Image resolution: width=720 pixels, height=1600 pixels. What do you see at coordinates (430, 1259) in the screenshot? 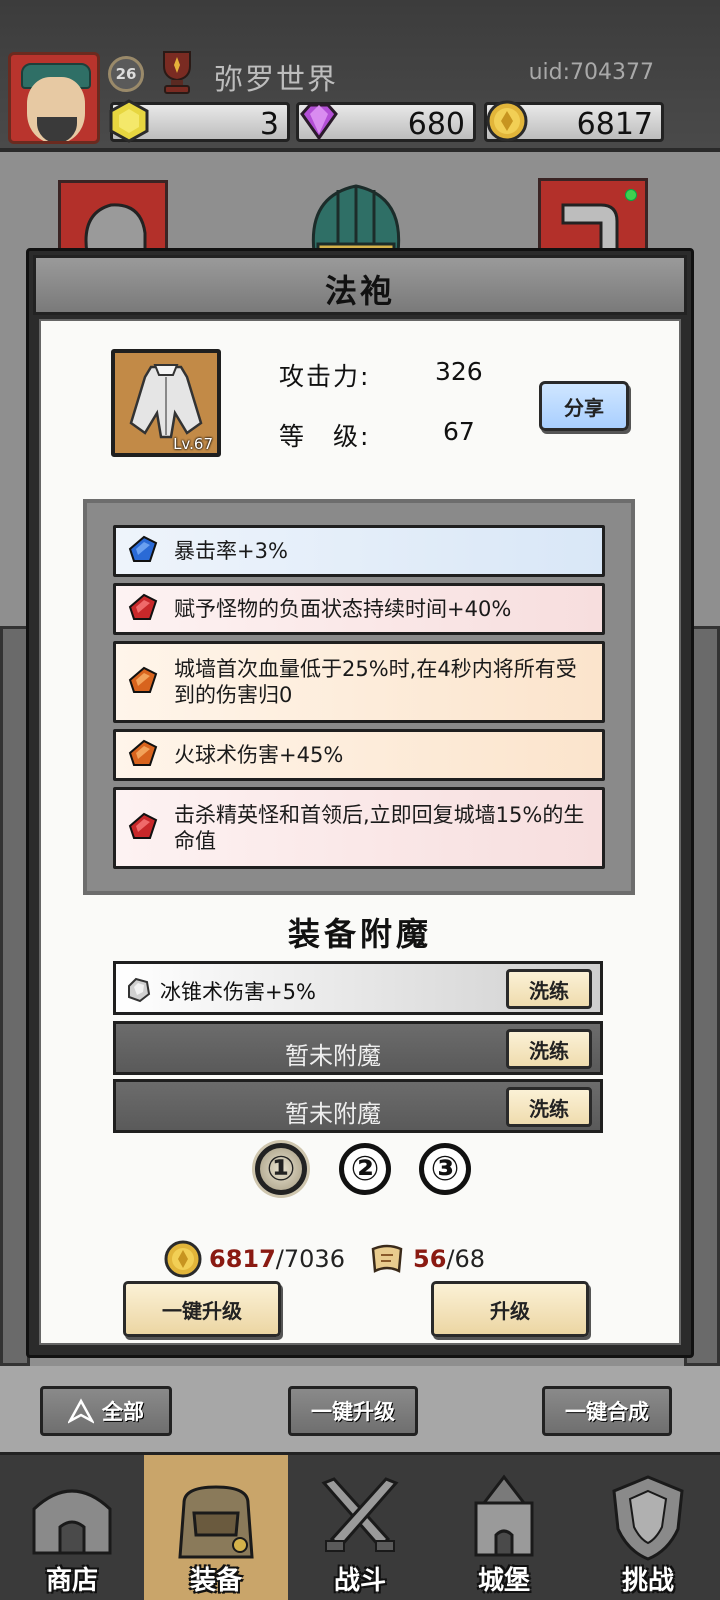
I see `scroll-have: 56` at bounding box center [430, 1259].